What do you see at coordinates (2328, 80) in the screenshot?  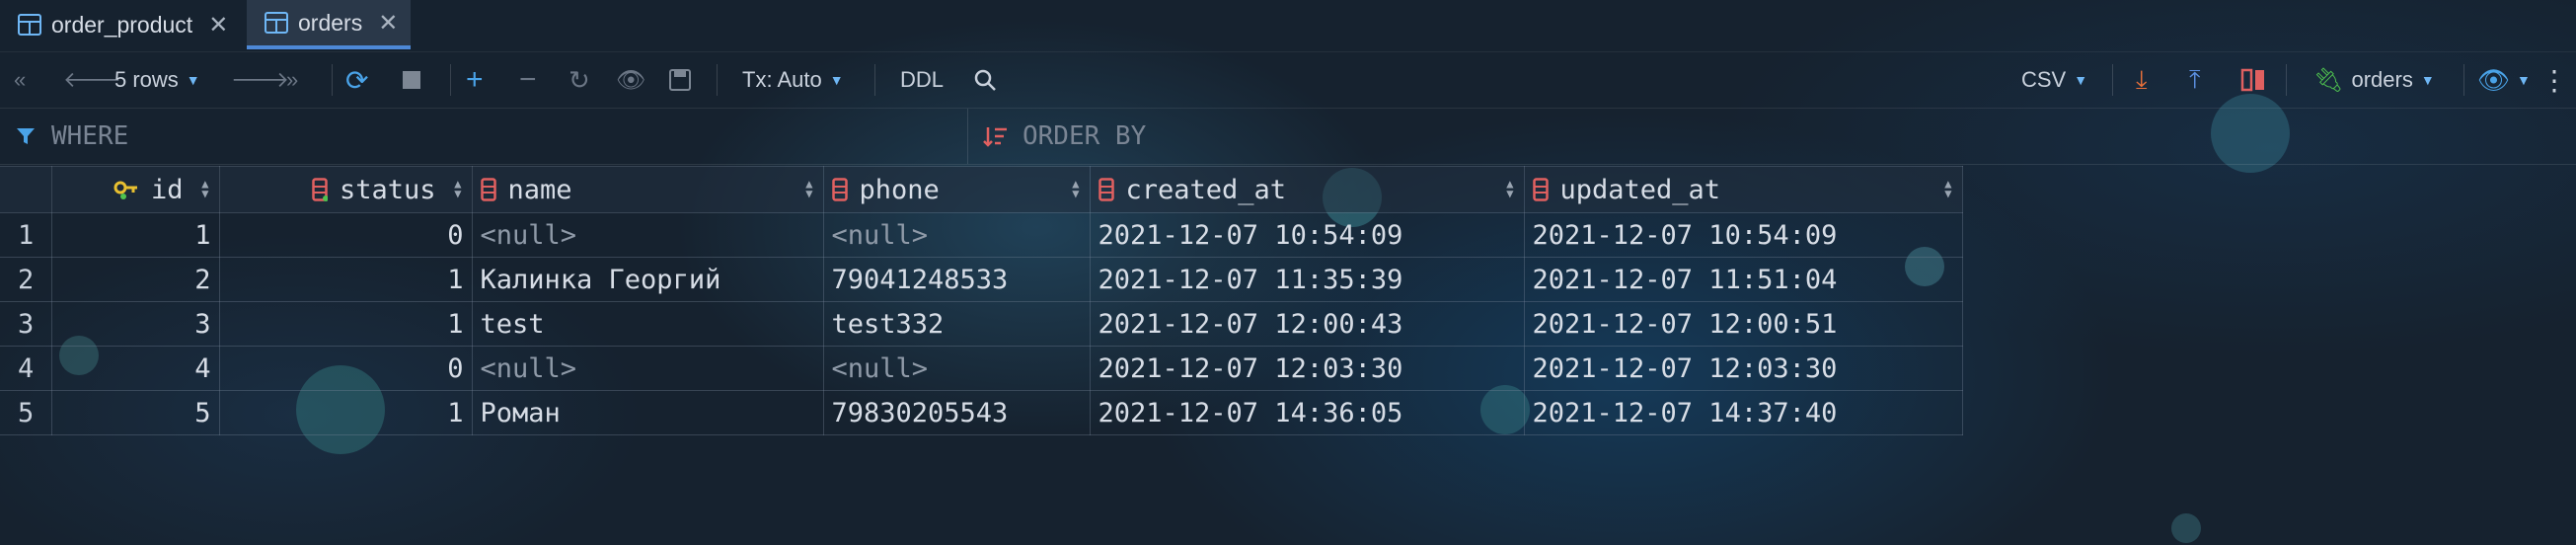 I see `plug-icon: 🔌︎` at bounding box center [2328, 80].